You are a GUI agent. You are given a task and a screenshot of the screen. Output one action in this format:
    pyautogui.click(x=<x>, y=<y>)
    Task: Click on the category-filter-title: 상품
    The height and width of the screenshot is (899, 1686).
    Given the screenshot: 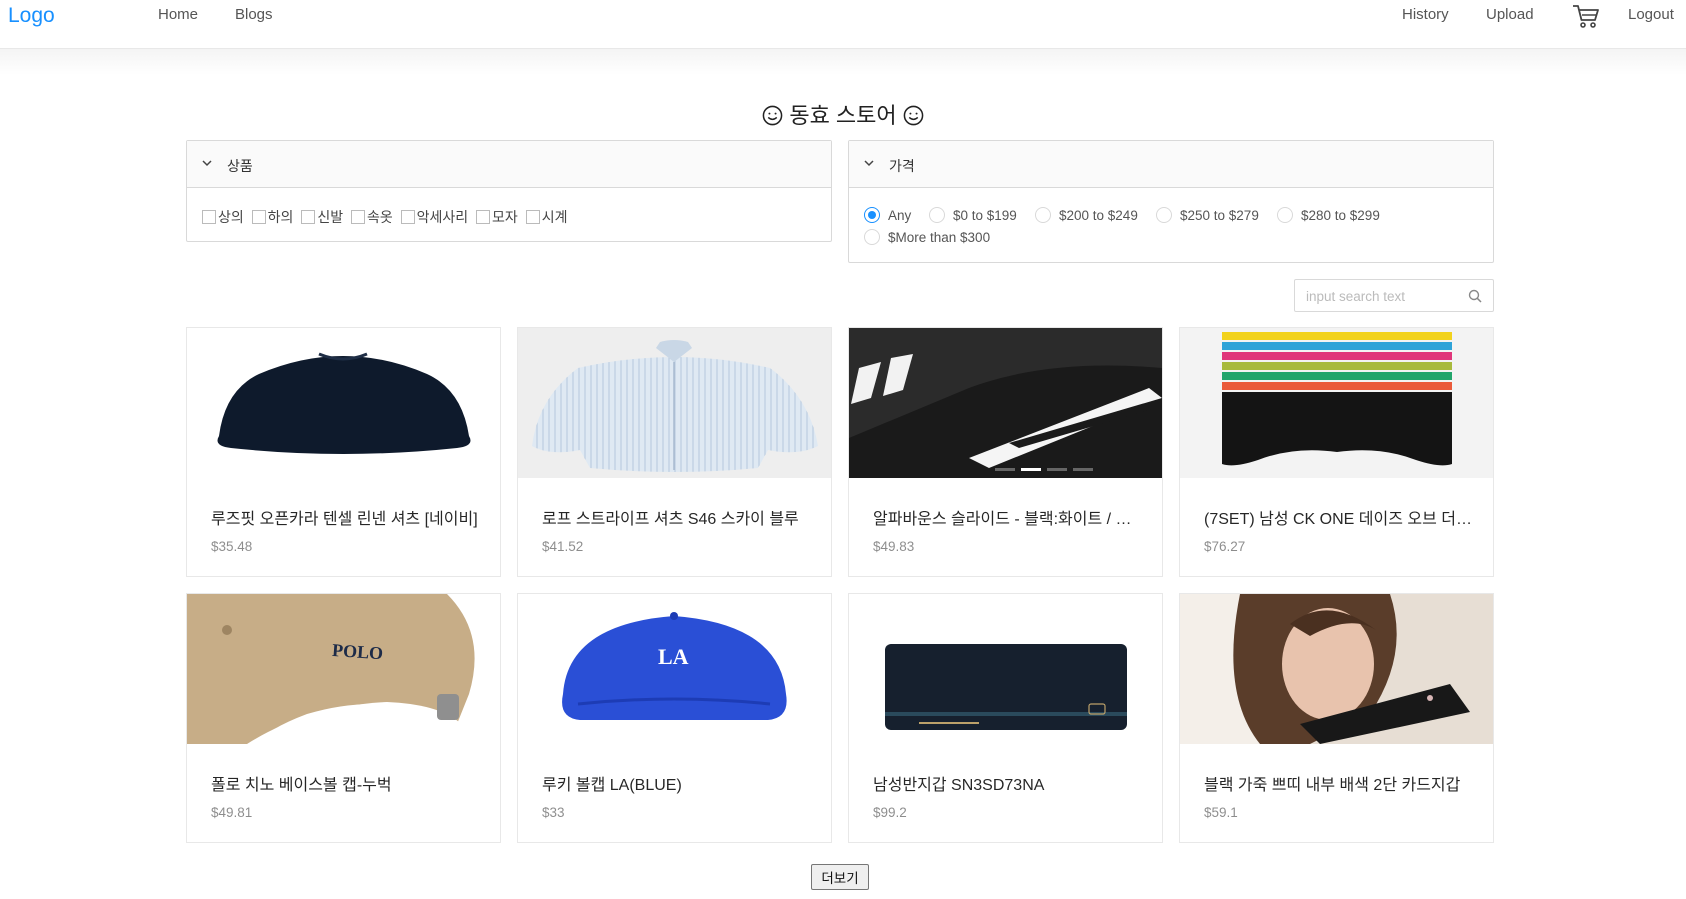 What is the action you would take?
    pyautogui.click(x=240, y=166)
    